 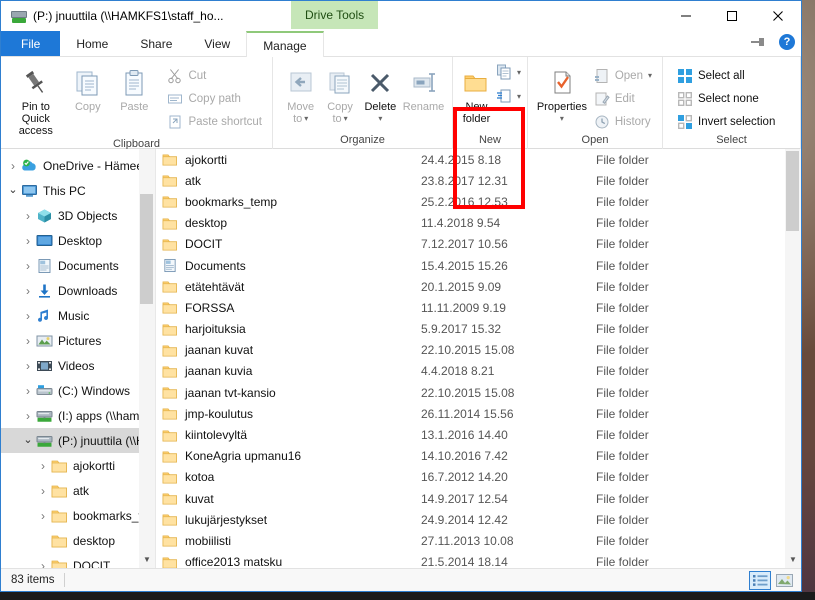 What do you see at coordinates (470, 307) in the screenshot?
I see `file-row: FORSSA 11.11.2009 9.19 File folder` at bounding box center [470, 307].